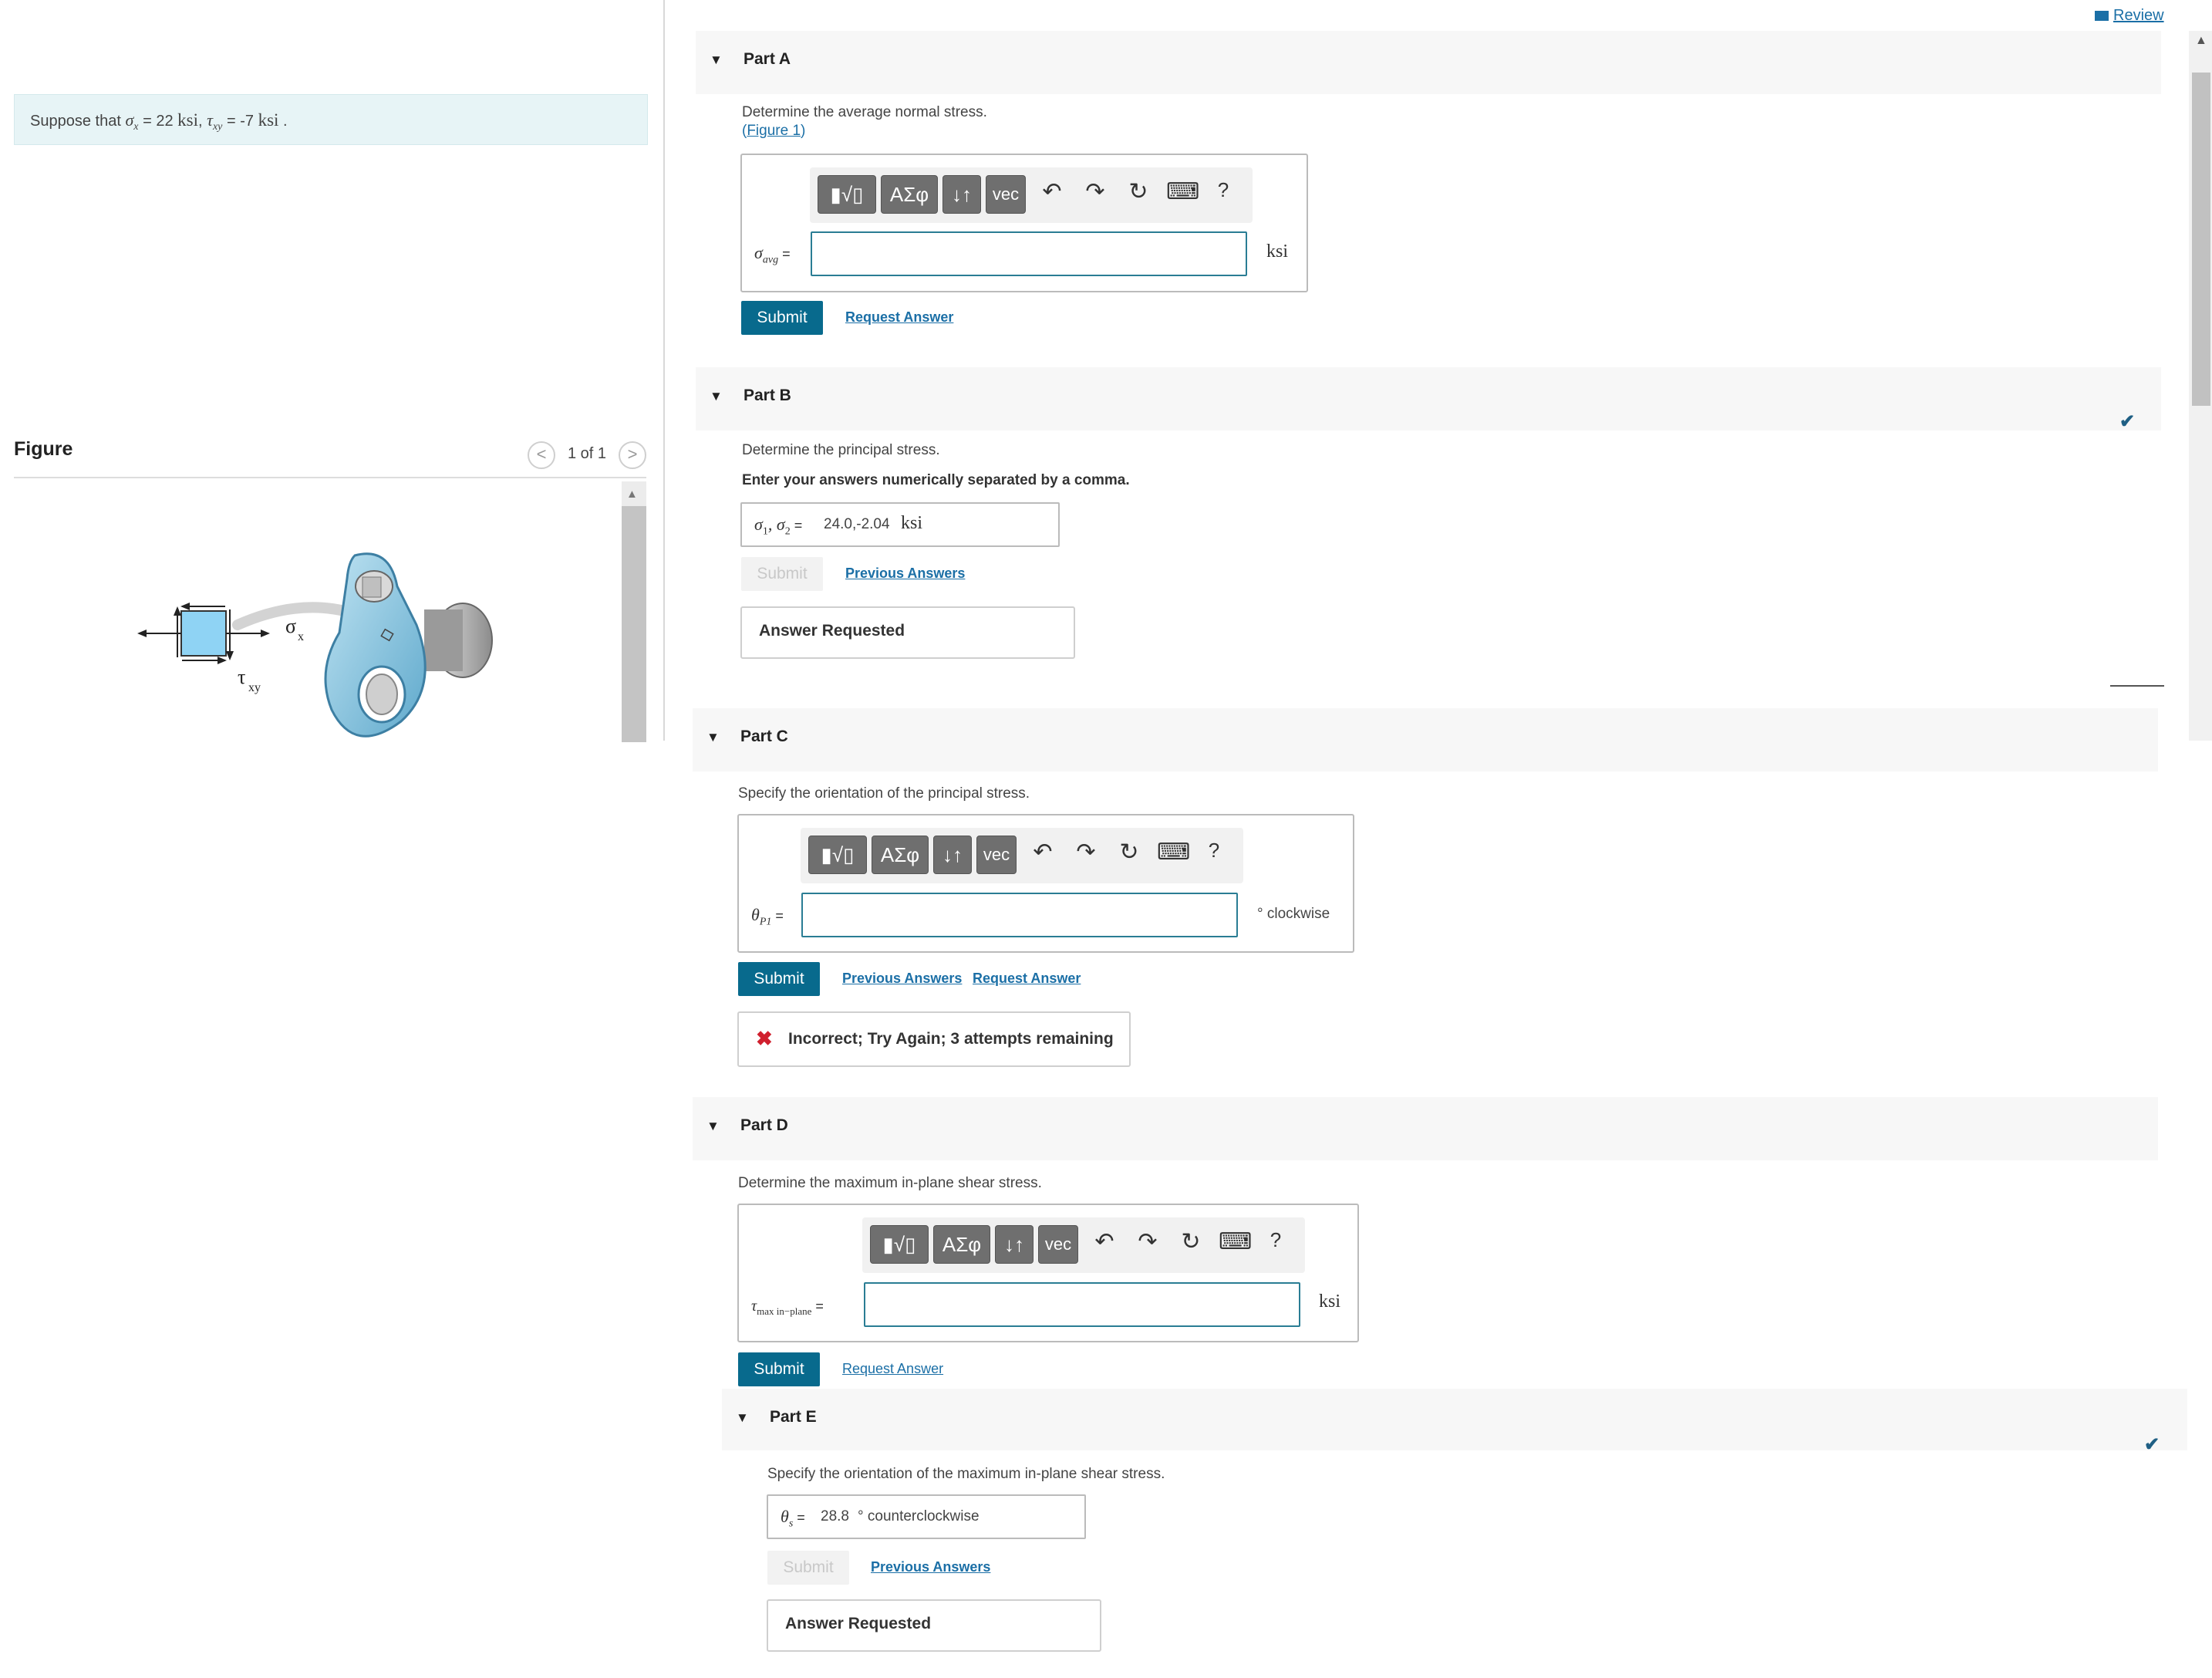  I want to click on part-a-submit-button: Submit, so click(782, 318).